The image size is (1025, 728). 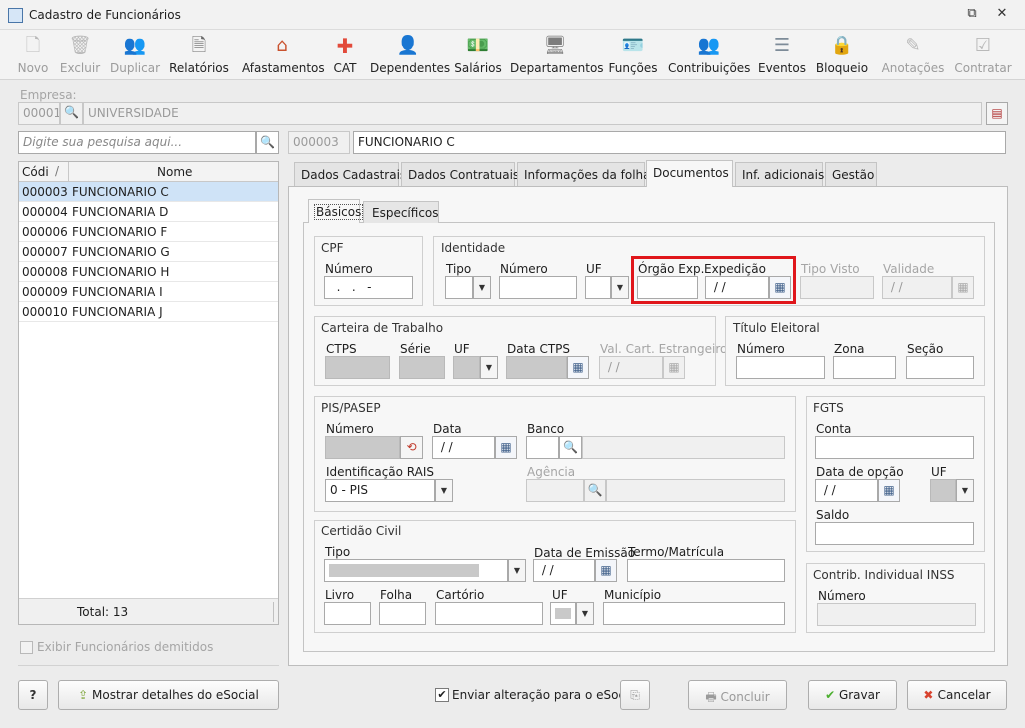 What do you see at coordinates (148, 192) in the screenshot?
I see `table-row: 000003 FUNCIONARIO C` at bounding box center [148, 192].